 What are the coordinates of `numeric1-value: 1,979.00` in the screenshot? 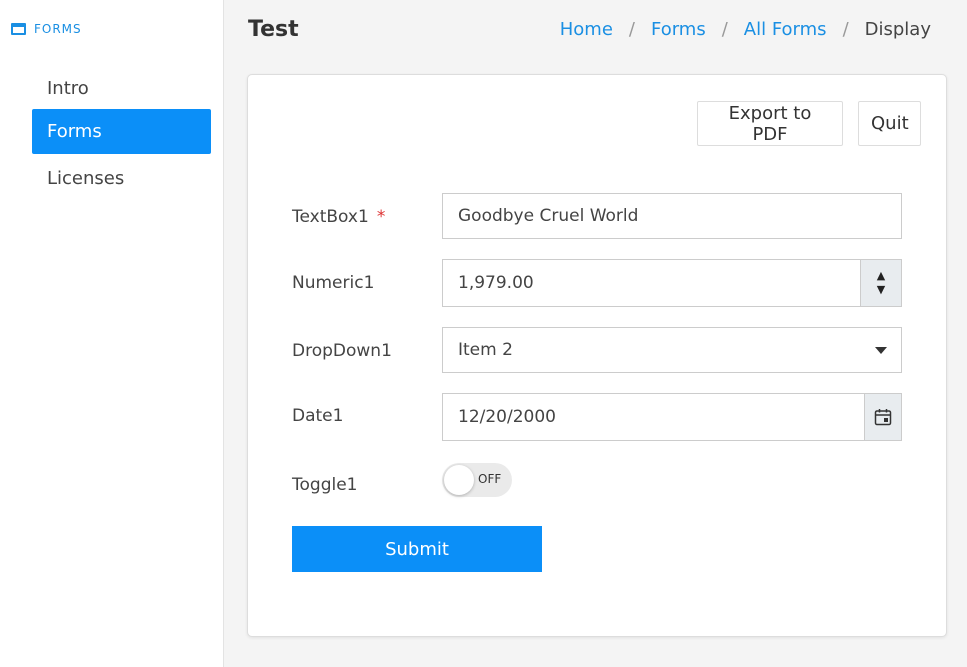 It's located at (651, 283).